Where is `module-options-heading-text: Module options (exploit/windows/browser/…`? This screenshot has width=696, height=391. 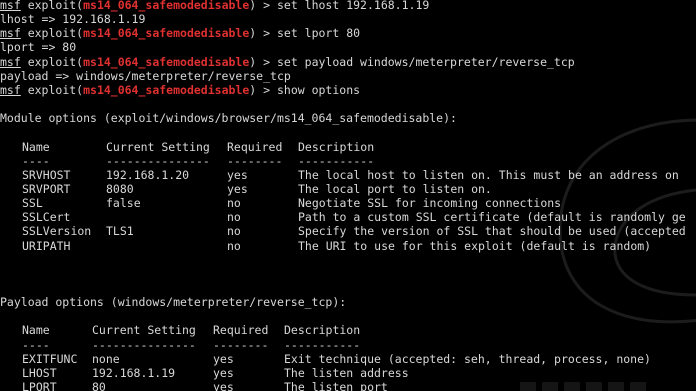
module-options-heading-text: Module options (exploit/windows/browser/… is located at coordinates (228, 118).